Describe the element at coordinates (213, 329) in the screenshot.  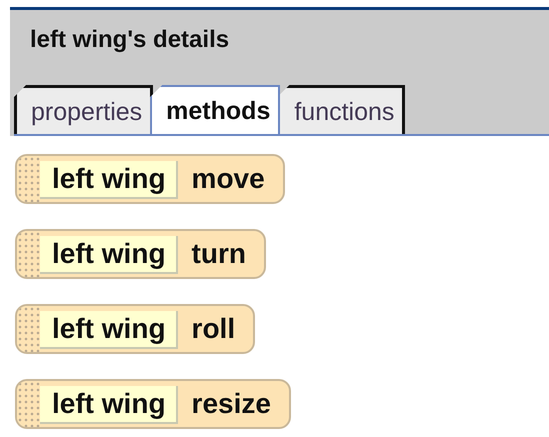
I see `method-name: roll` at that location.